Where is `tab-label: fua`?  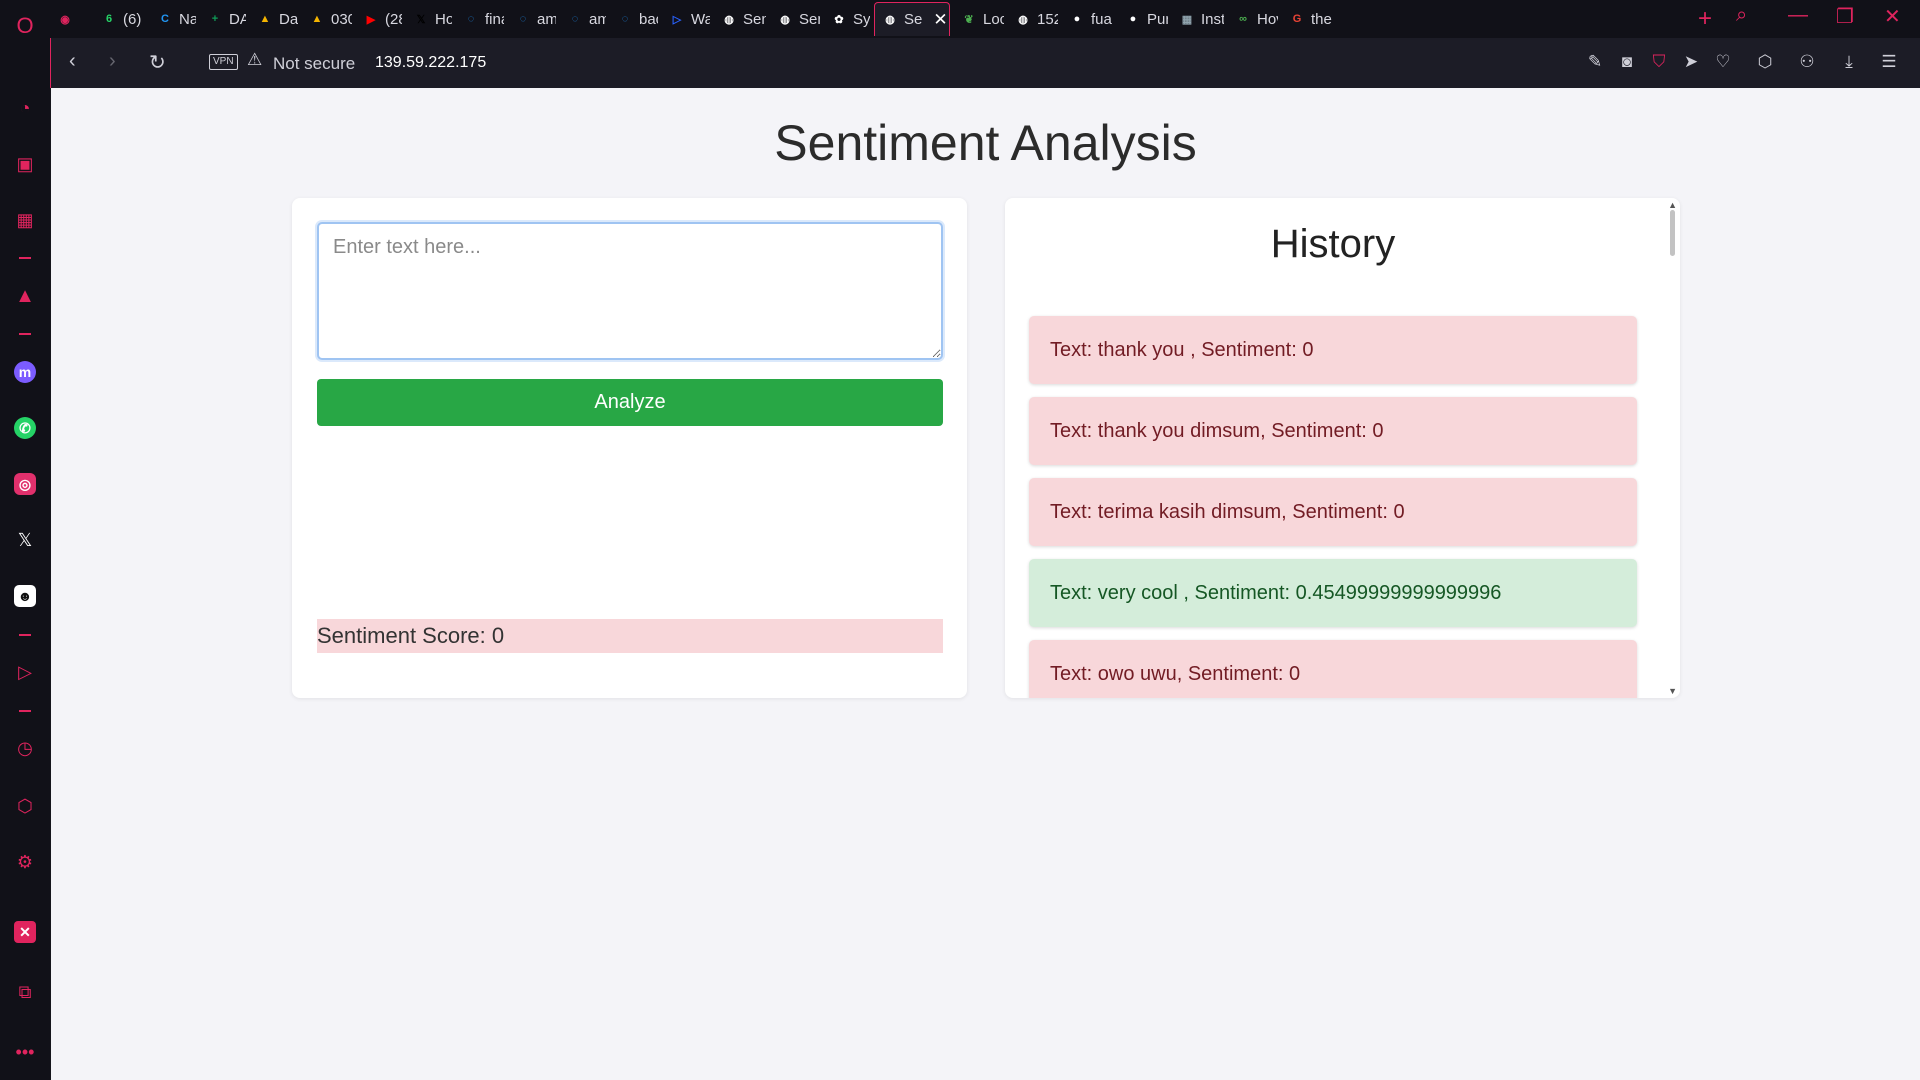
tab-label: fua is located at coordinates (1101, 19).